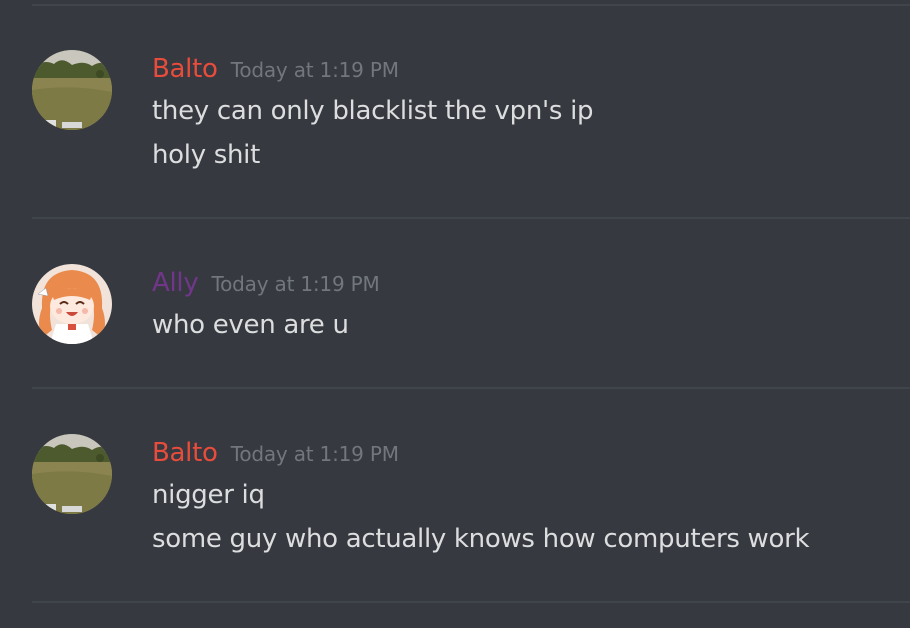  Describe the element at coordinates (455, 308) in the screenshot. I see `message-group: Ally Today at 1:19 PM who even are u` at that location.